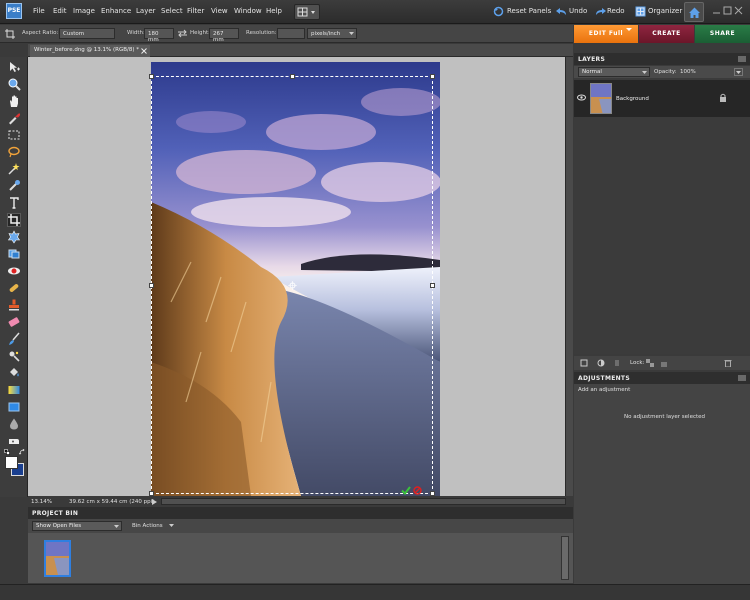 This screenshot has width=750, height=600. Describe the element at coordinates (14, 390) in the screenshot. I see `gradient-tool-icon` at that location.